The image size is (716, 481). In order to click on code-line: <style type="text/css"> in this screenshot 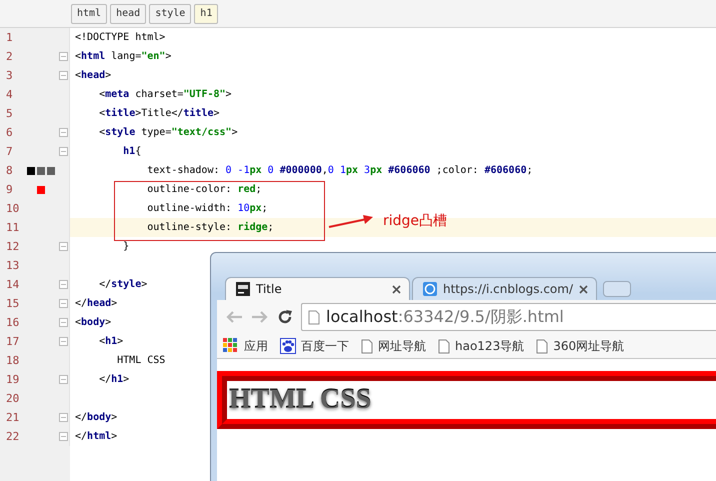, I will do `click(168, 132)`.